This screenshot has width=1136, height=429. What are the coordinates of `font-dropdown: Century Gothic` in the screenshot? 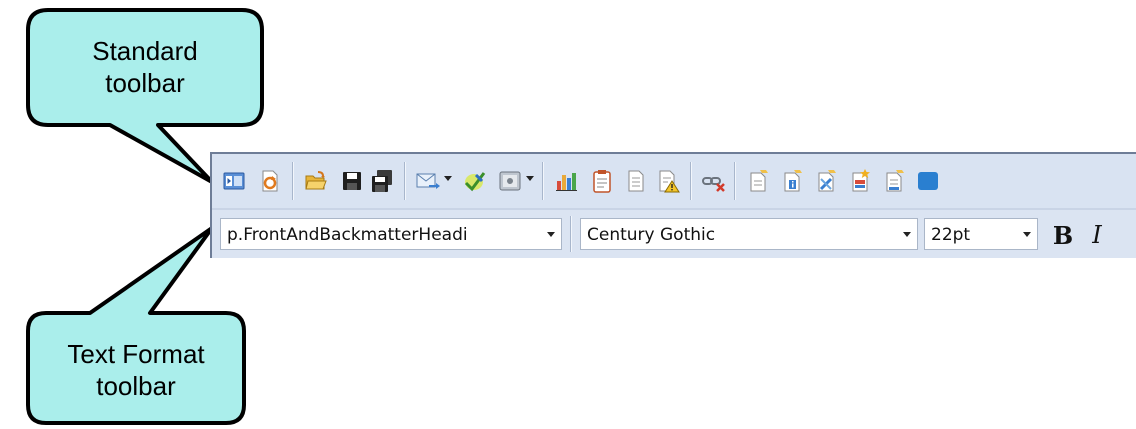 It's located at (749, 234).